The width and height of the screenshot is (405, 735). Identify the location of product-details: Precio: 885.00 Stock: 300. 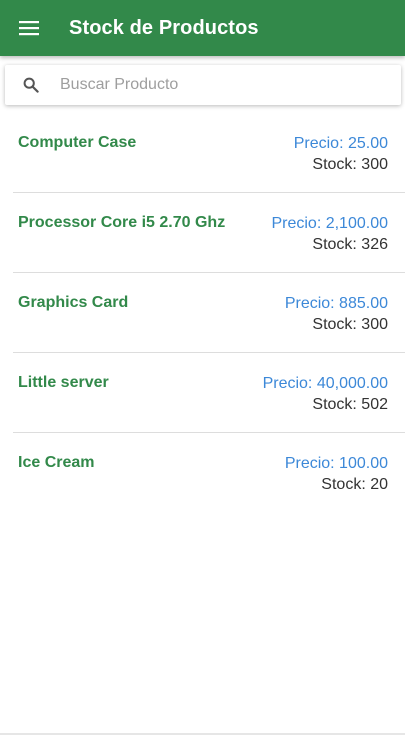
(336, 314).